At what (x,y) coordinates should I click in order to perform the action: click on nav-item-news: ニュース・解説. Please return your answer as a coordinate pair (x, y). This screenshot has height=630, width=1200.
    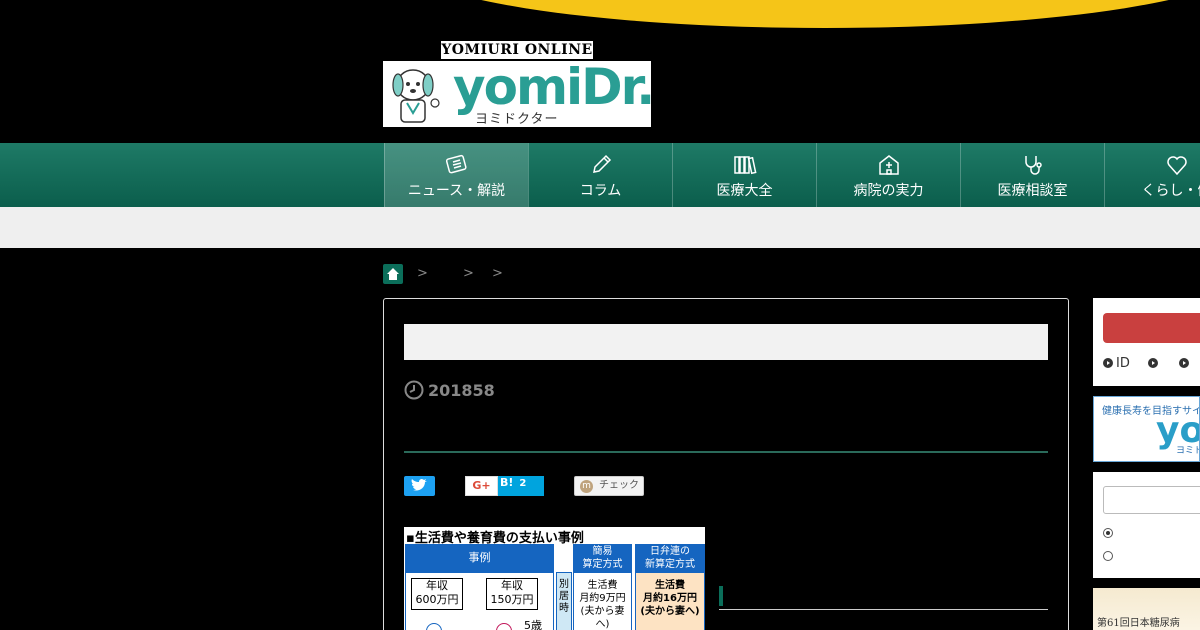
    Looking at the image, I should click on (456, 175).